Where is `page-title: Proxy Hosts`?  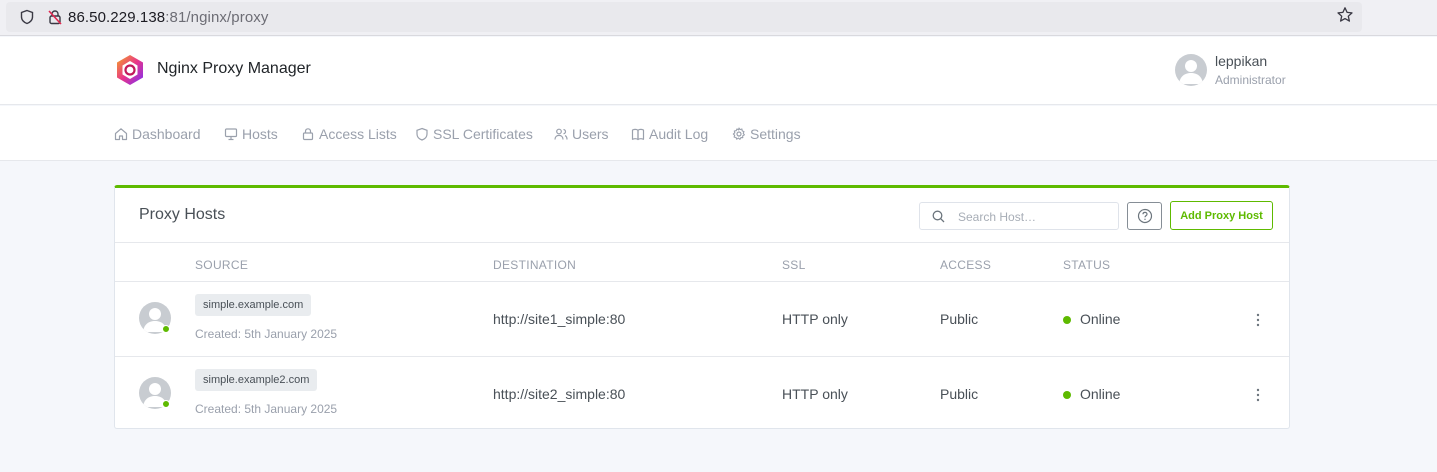 page-title: Proxy Hosts is located at coordinates (182, 214).